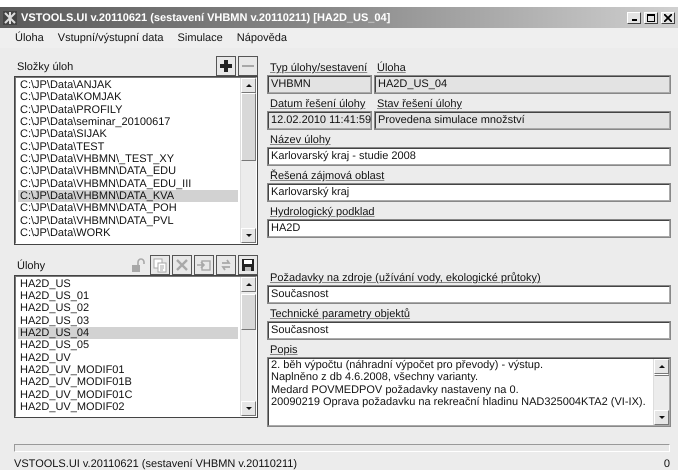  What do you see at coordinates (522, 84) in the screenshot?
I see `input-field: HA2D_US_04` at bounding box center [522, 84].